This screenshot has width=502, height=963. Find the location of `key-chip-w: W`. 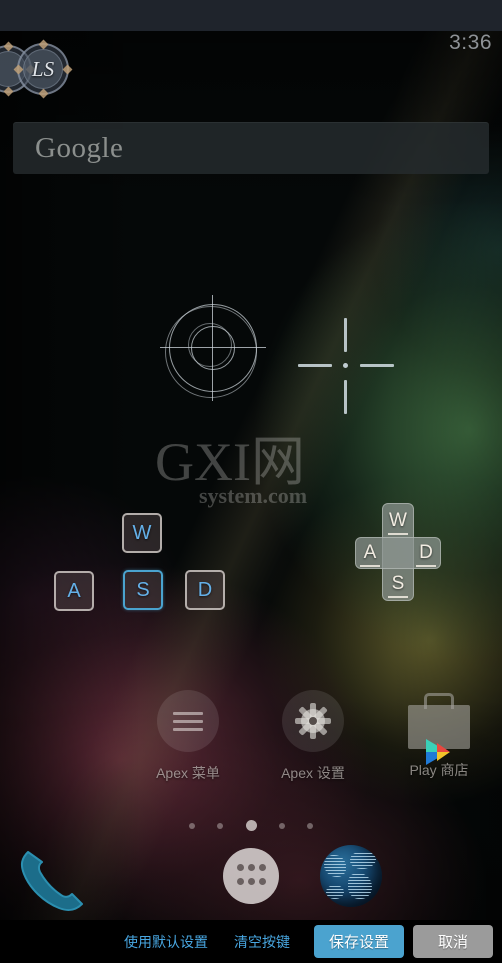

key-chip-w: W is located at coordinates (142, 533).